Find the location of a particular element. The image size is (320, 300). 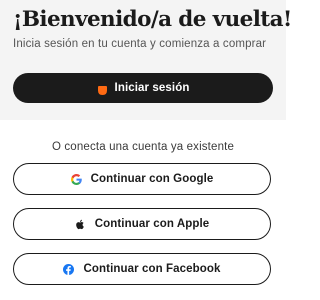

apple-icon is located at coordinates (80, 224).